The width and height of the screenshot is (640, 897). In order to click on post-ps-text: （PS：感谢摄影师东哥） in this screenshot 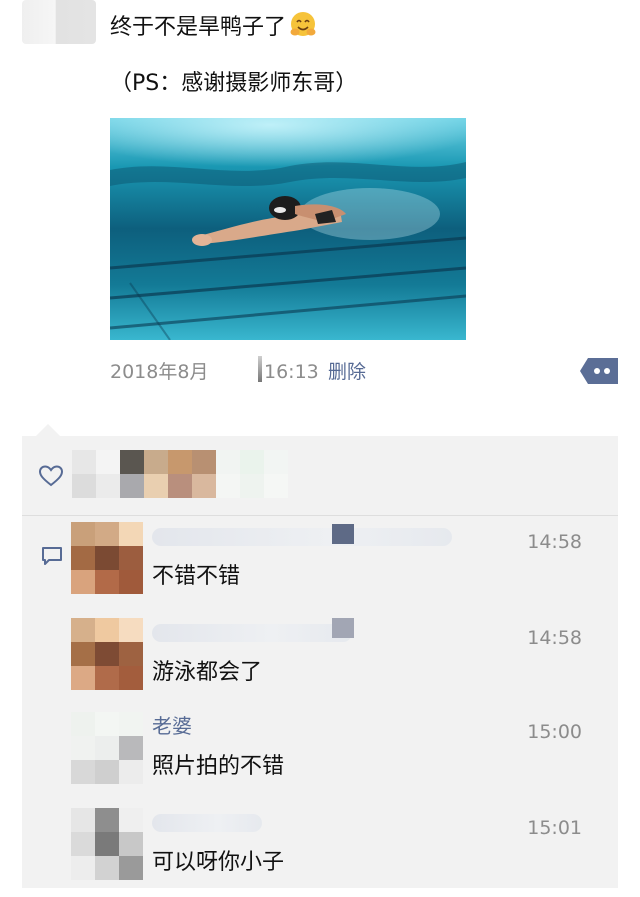, I will do `click(234, 83)`.